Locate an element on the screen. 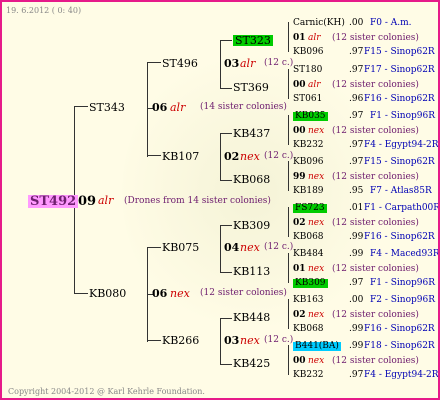 This screenshot has width=440, height=400. l4-name: ST180 is located at coordinates (308, 70).